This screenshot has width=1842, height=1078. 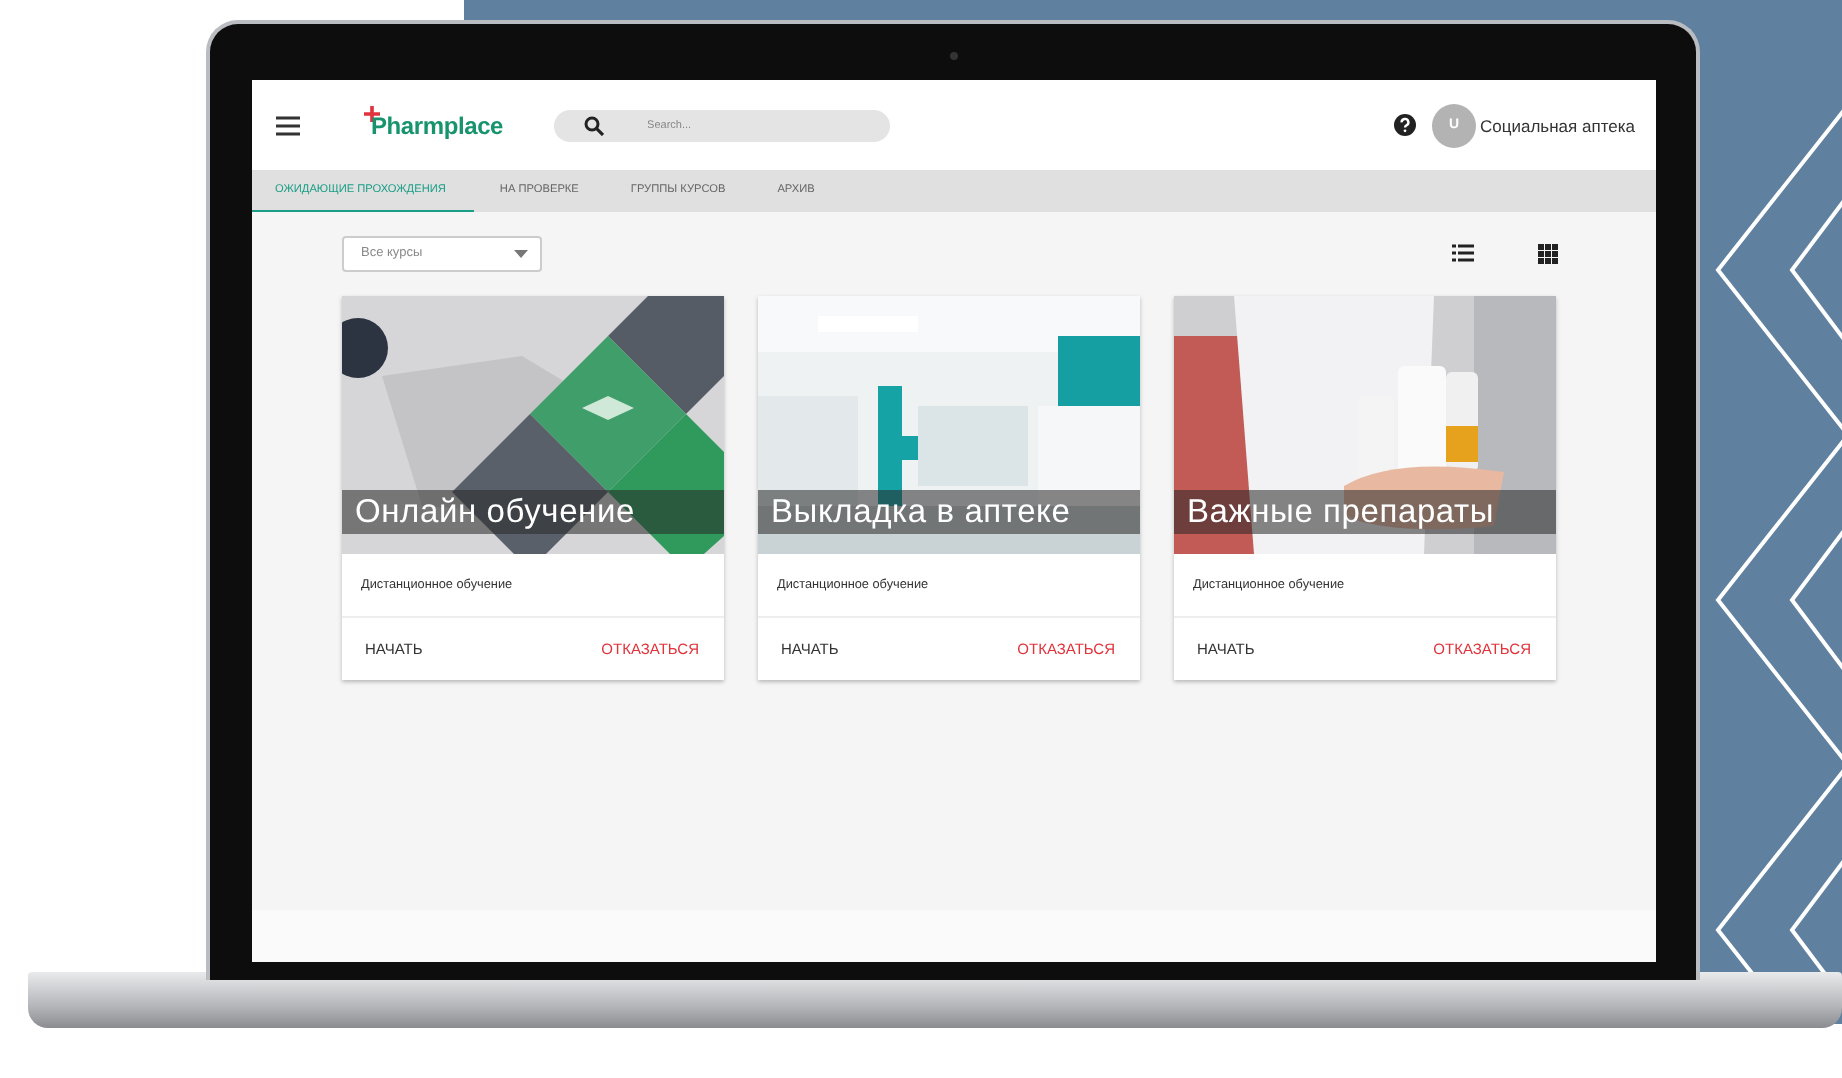 I want to click on grid-view-icon, so click(x=1547, y=253).